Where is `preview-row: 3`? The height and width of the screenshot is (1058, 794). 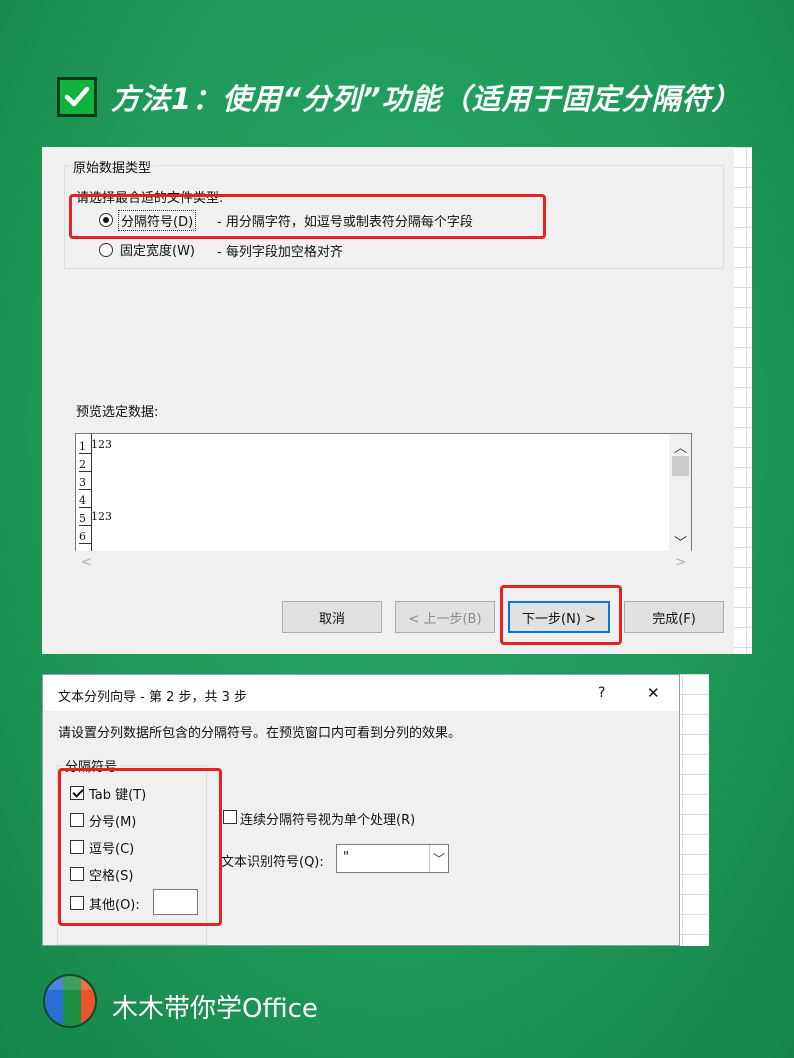
preview-row: 3 is located at coordinates (383, 483).